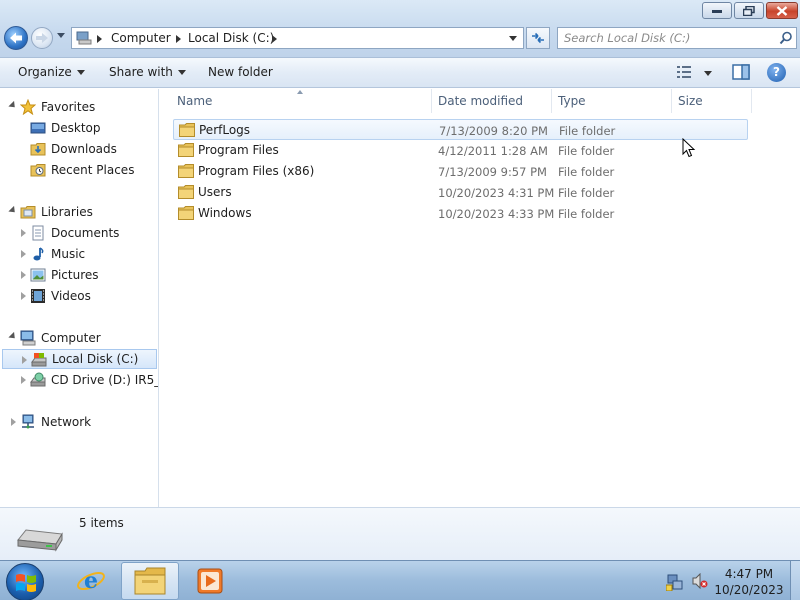 This screenshot has height=600, width=800. What do you see at coordinates (147, 72) in the screenshot?
I see `share-with-button: Share with` at bounding box center [147, 72].